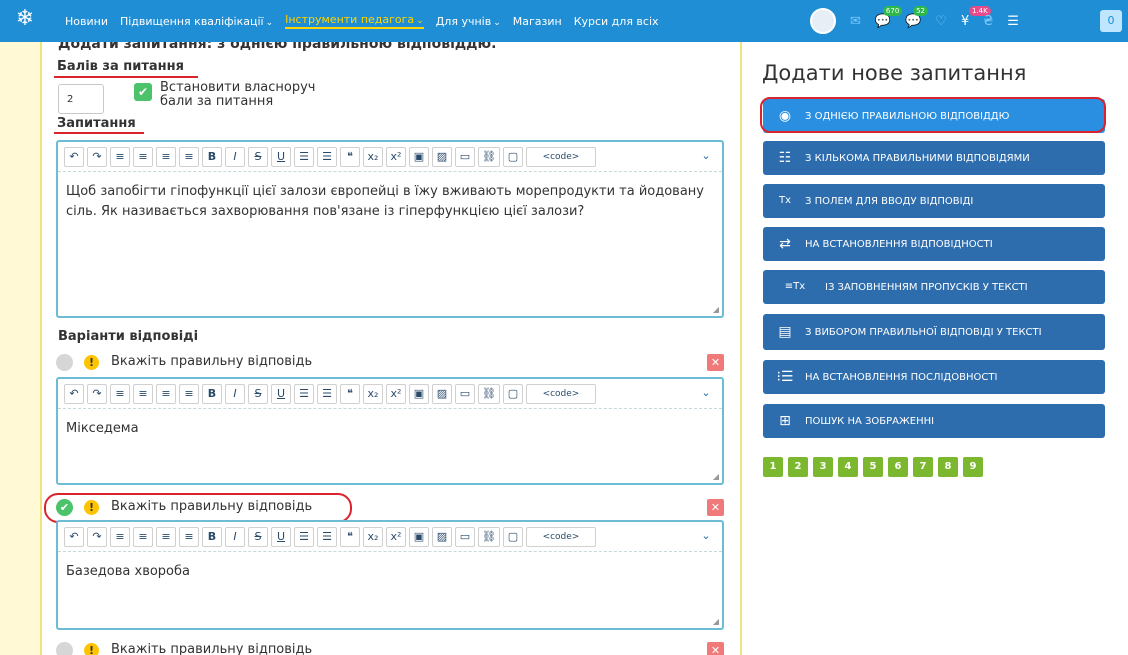  Describe the element at coordinates (25, 19) in the screenshot. I see `snowflake-logo-icon: ❄` at that location.